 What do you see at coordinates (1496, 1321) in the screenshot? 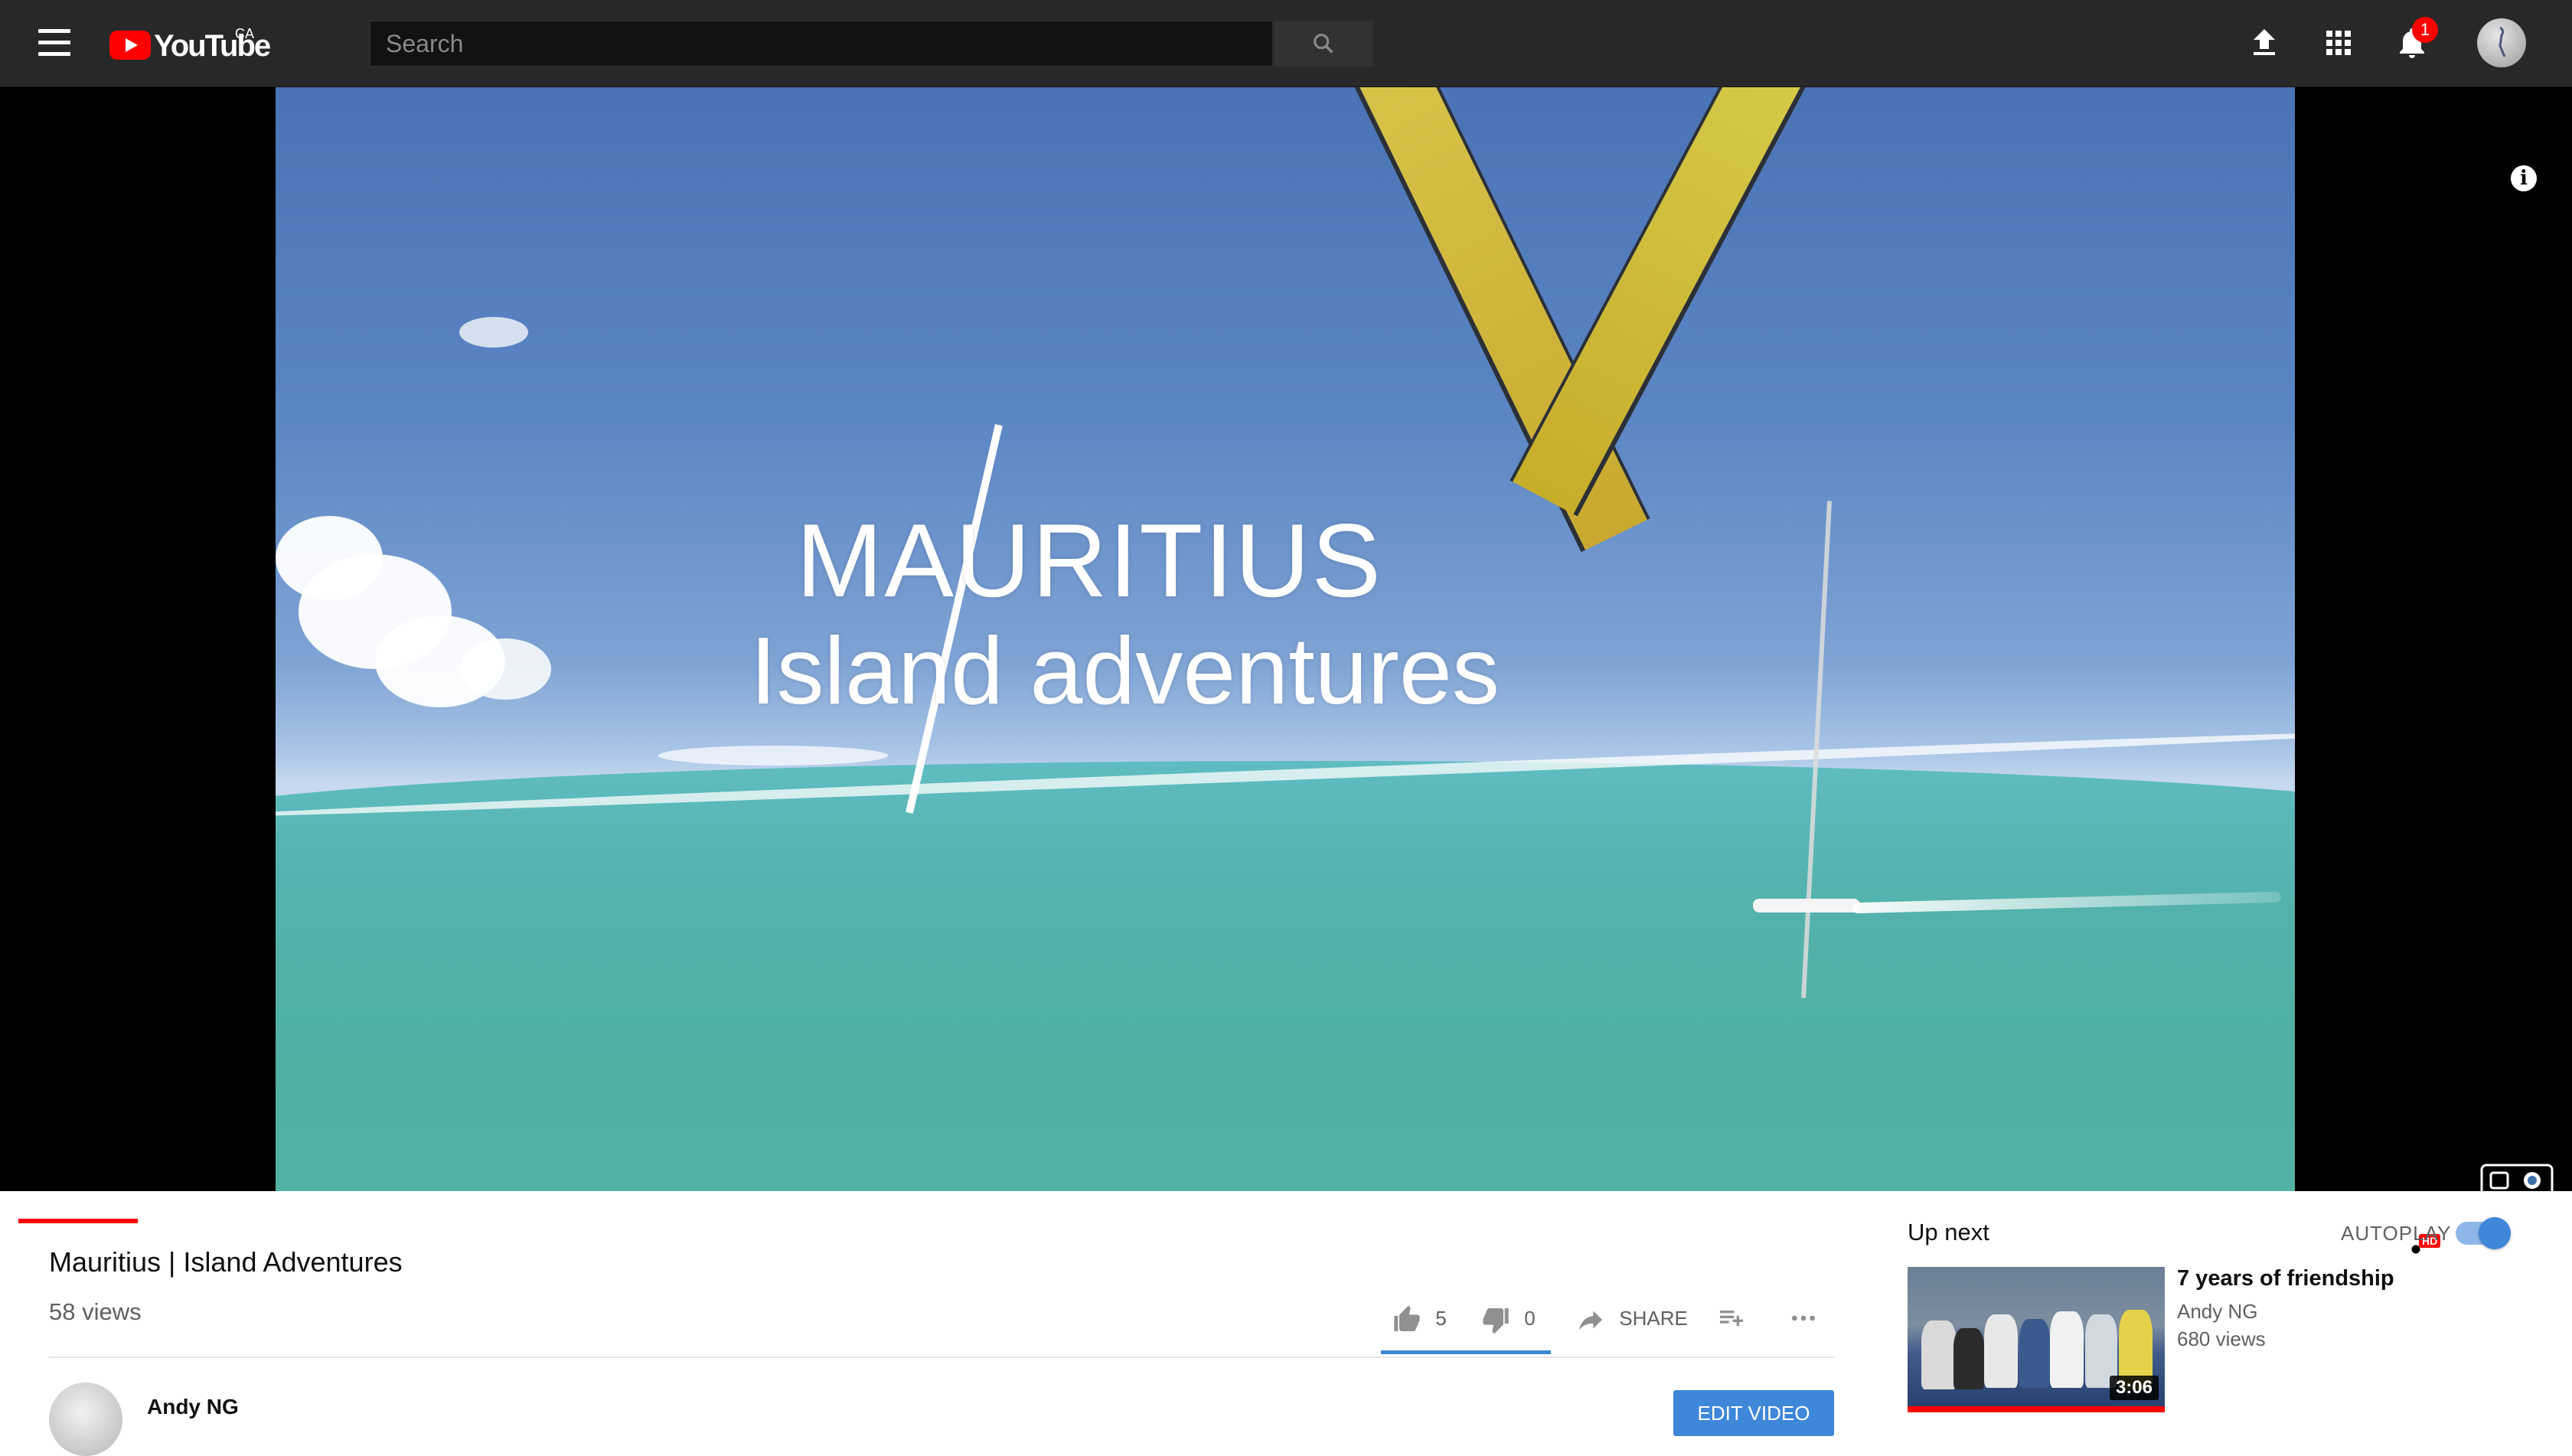
I see `thumbs-down-icon` at bounding box center [1496, 1321].